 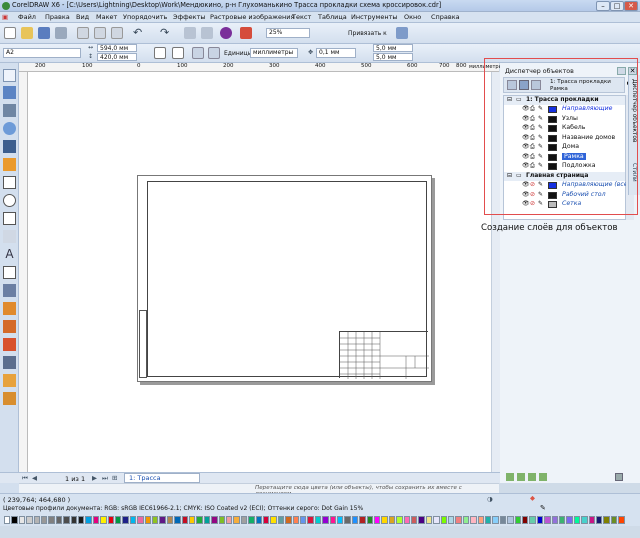 What do you see at coordinates (162, 481) in the screenshot?
I see `page-tab: 1: Трасса прокладки` at bounding box center [162, 481].